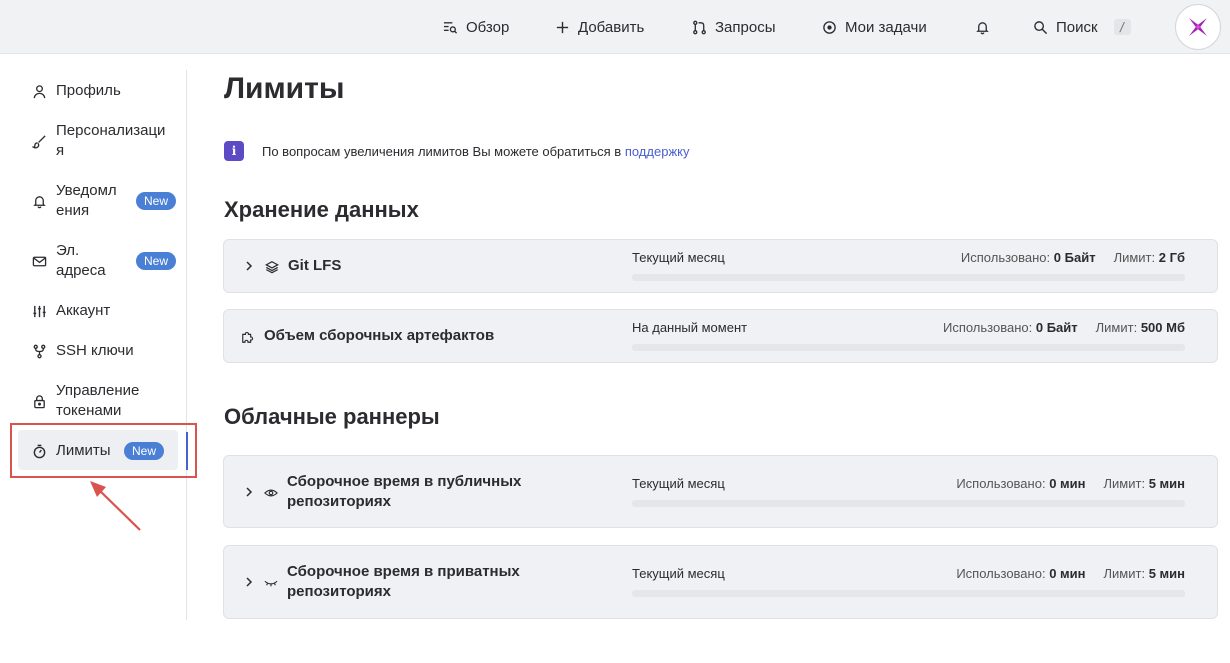 The width and height of the screenshot is (1230, 663). I want to click on card-period: На данный момент, so click(690, 327).